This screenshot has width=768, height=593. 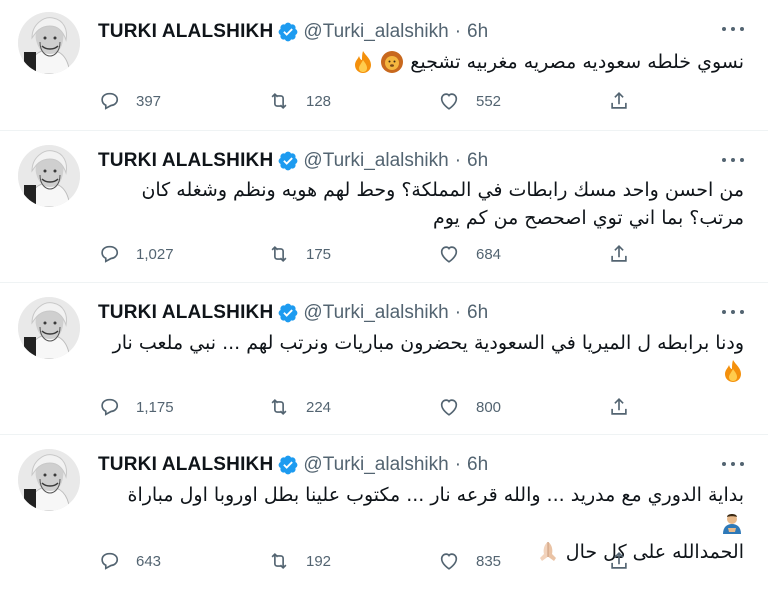 I want to click on like-count: 684, so click(x=489, y=254).